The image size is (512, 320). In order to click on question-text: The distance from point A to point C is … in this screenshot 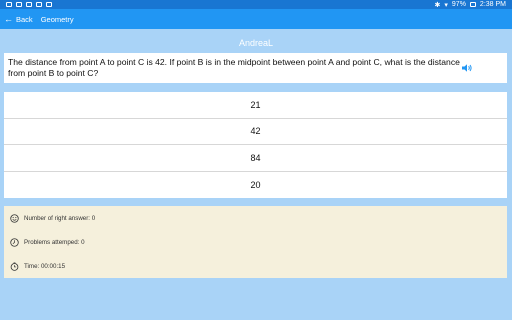, I will do `click(234, 67)`.